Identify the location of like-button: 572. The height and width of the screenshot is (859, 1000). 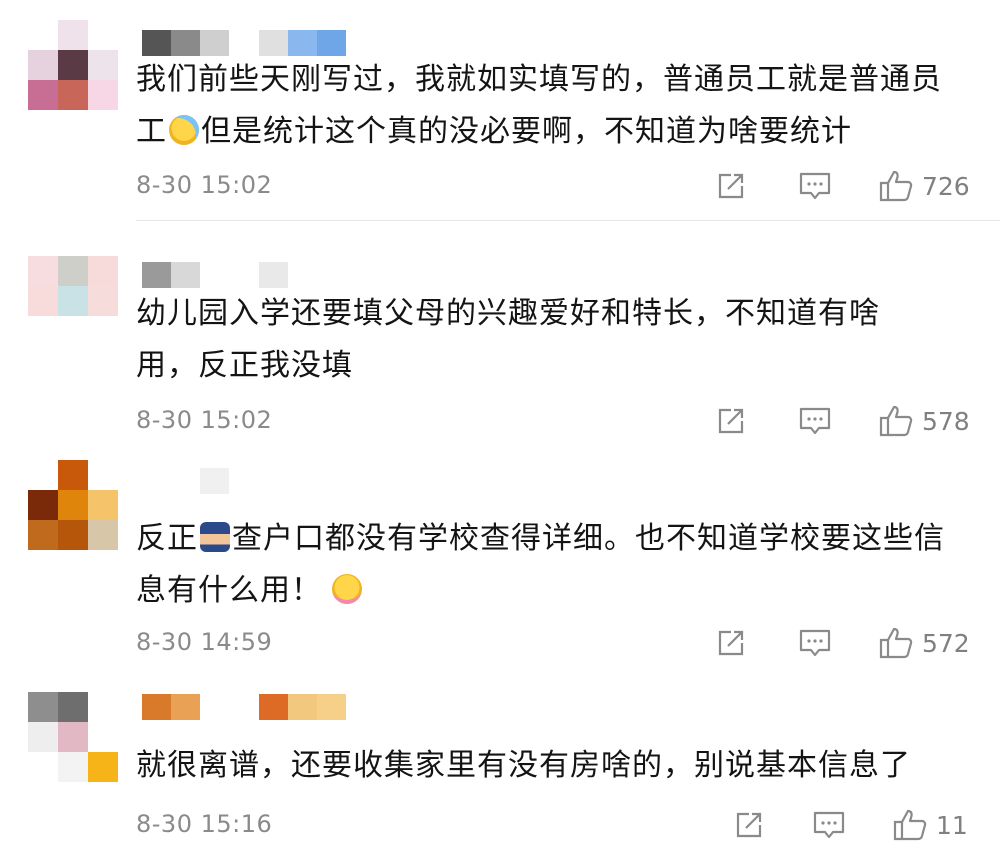
(924, 643).